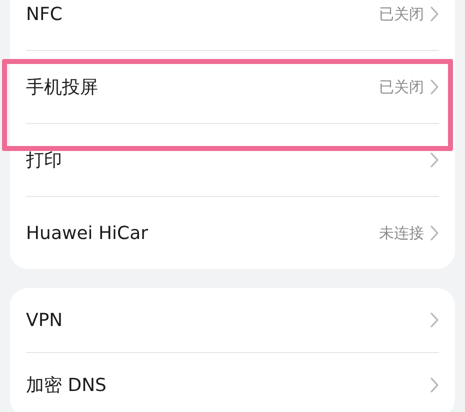  What do you see at coordinates (401, 233) in the screenshot?
I see `row-status: 未连接` at bounding box center [401, 233].